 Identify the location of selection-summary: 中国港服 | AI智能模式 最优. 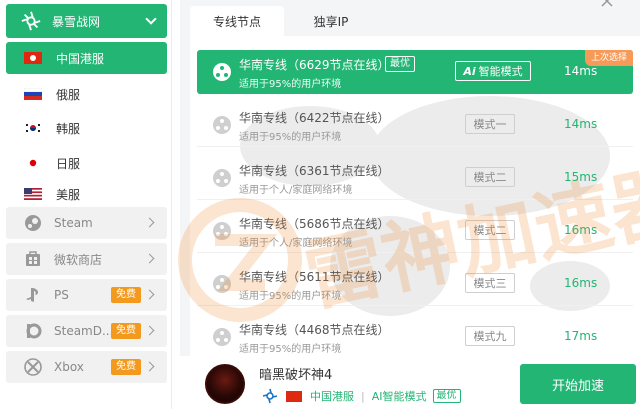
(361, 396).